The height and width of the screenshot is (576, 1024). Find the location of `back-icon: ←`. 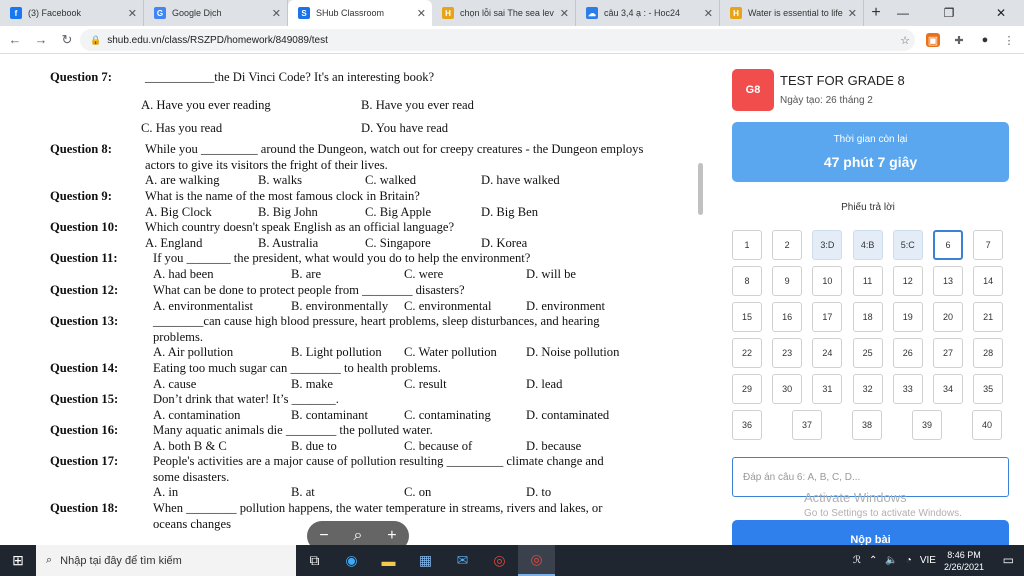

back-icon: ← is located at coordinates (15, 40).